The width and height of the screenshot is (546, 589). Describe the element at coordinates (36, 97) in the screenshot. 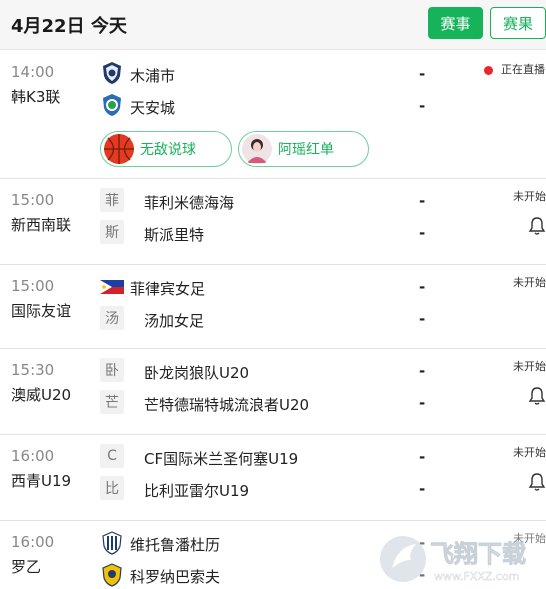

I see `league-name: 韩K3联` at that location.